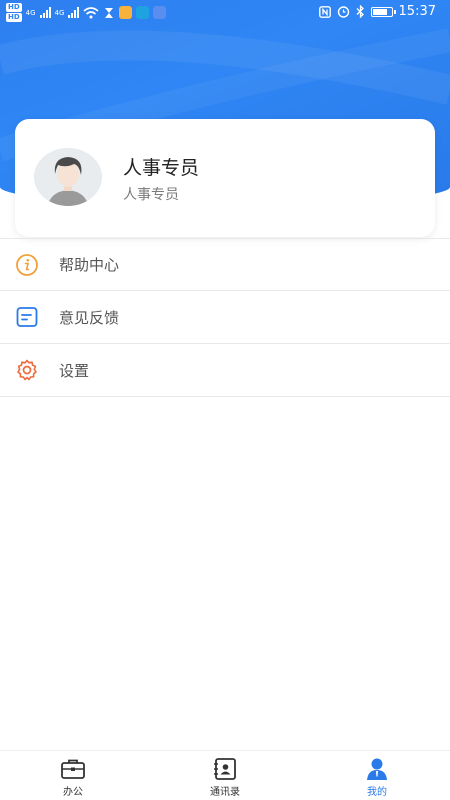 The width and height of the screenshot is (450, 800). I want to click on nfc-icon, so click(324, 11).